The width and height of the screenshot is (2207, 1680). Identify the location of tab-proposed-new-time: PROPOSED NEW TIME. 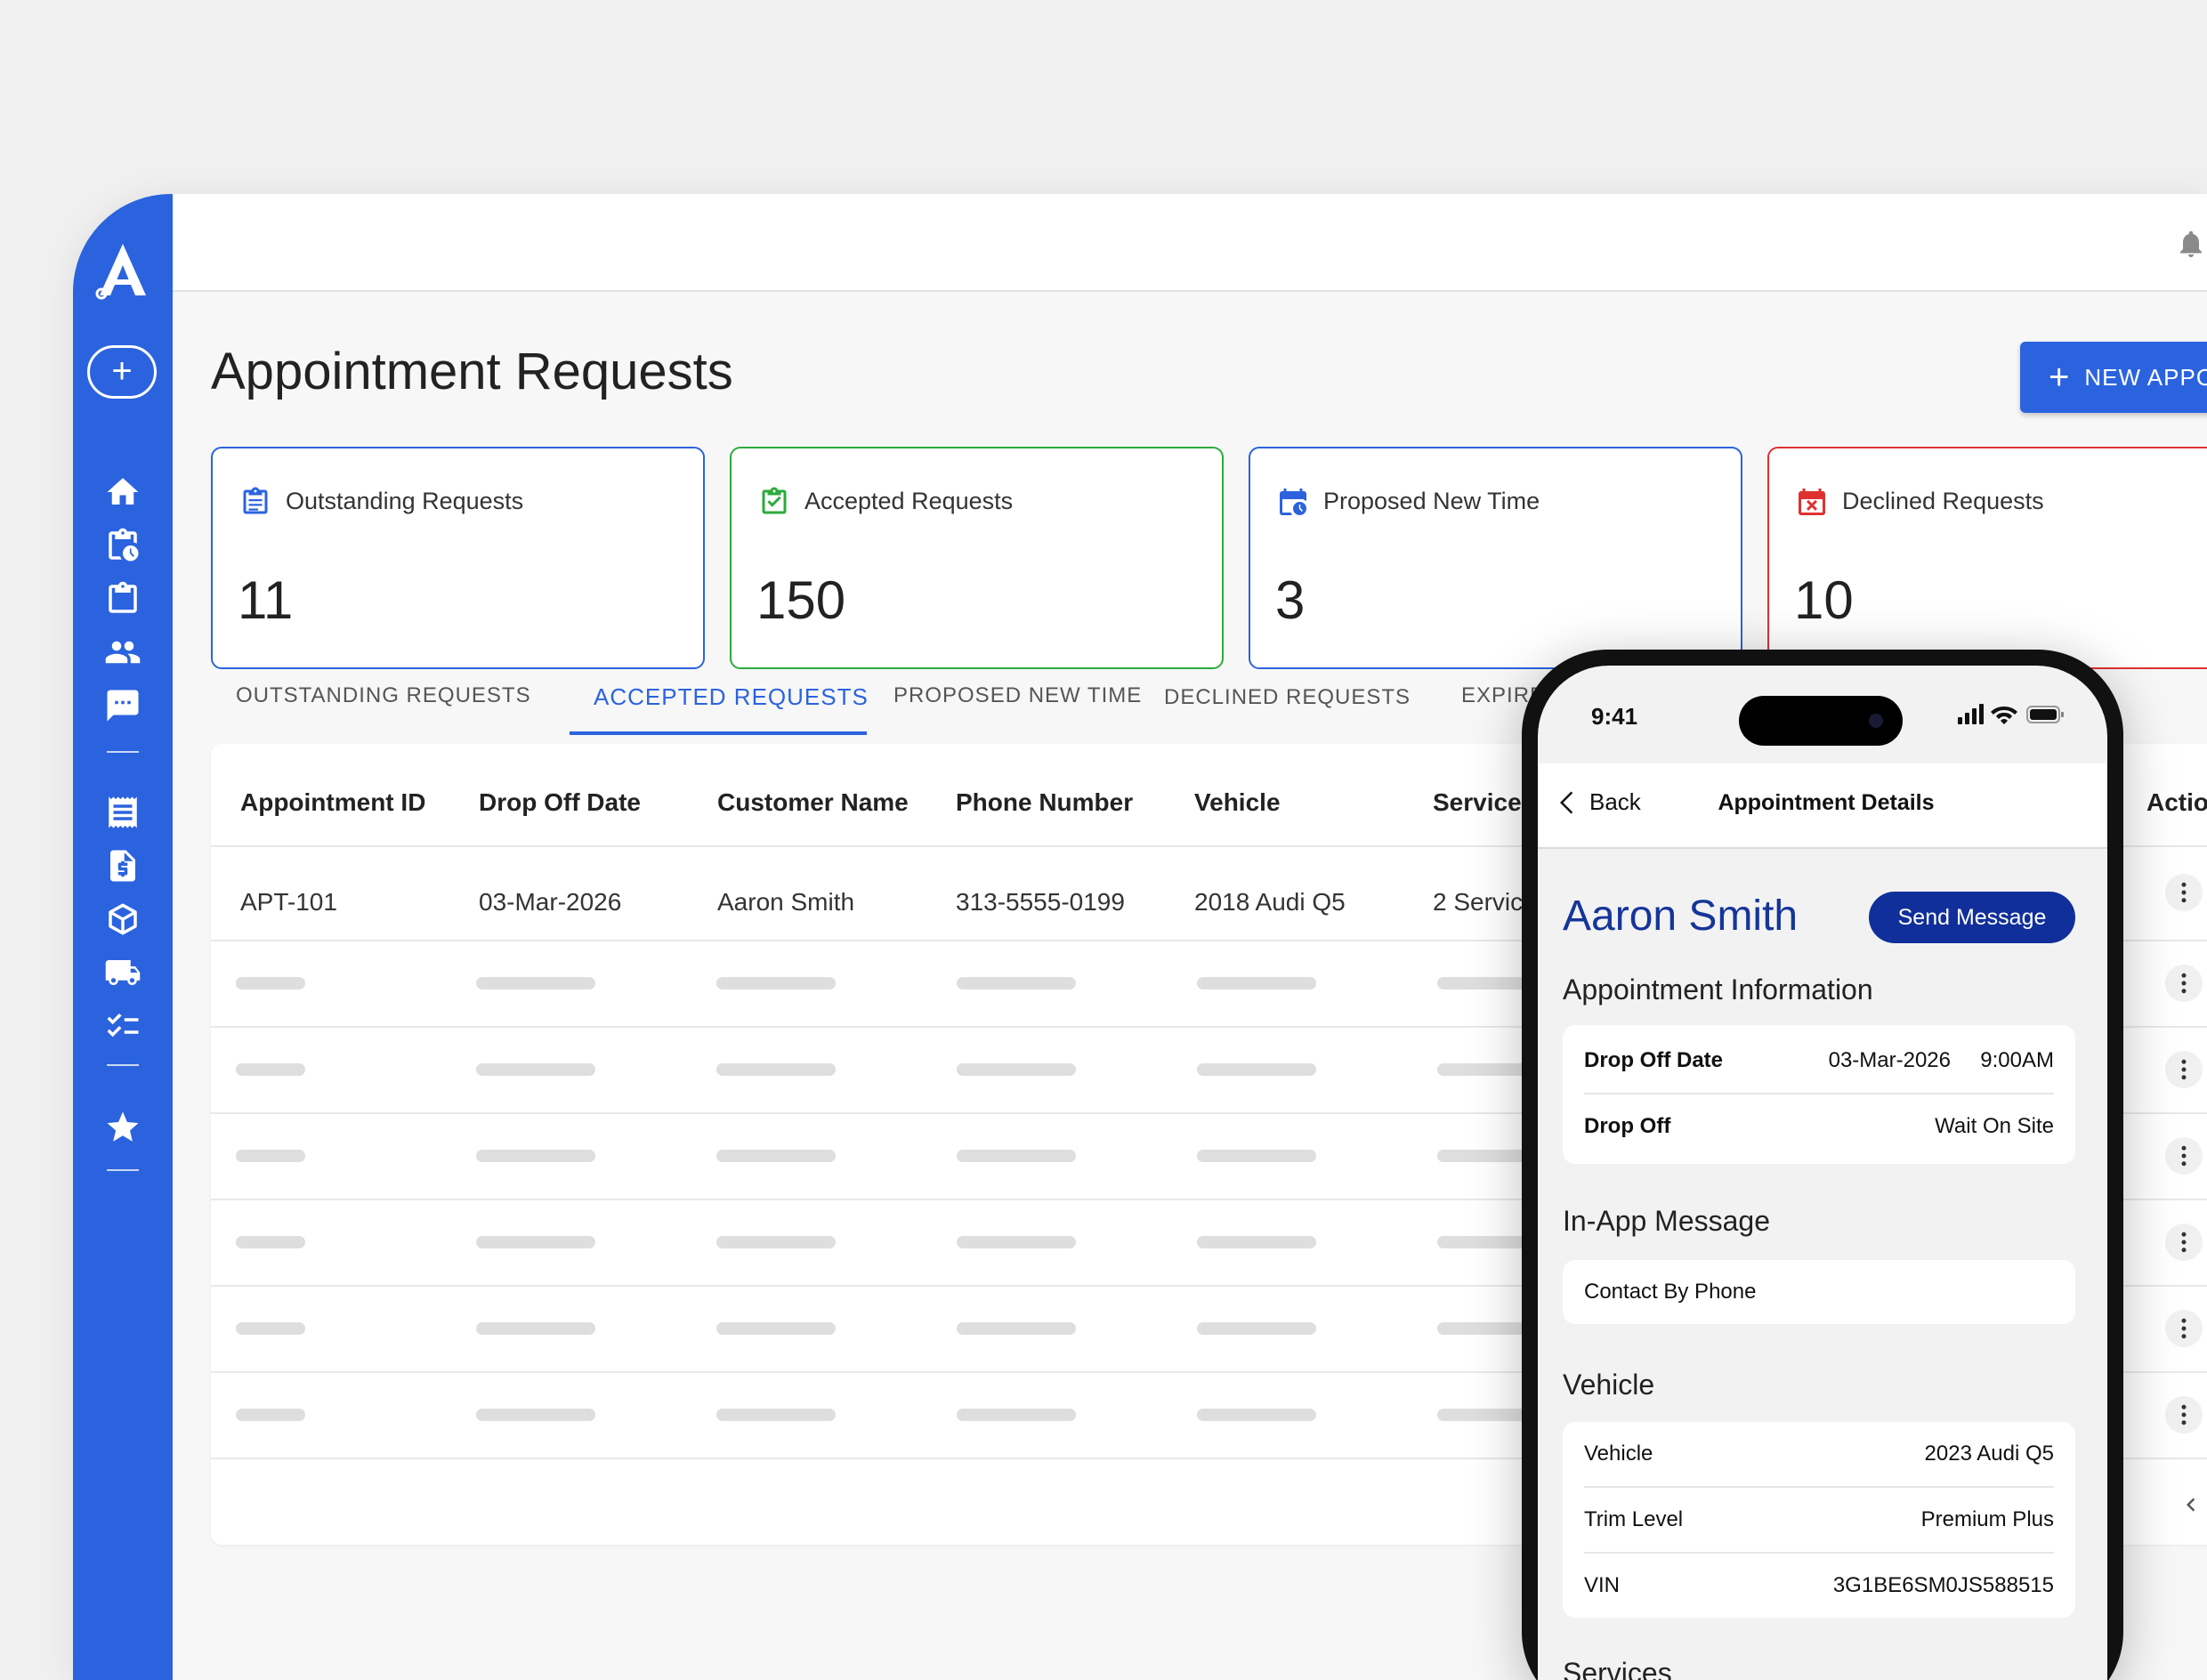
(1017, 695).